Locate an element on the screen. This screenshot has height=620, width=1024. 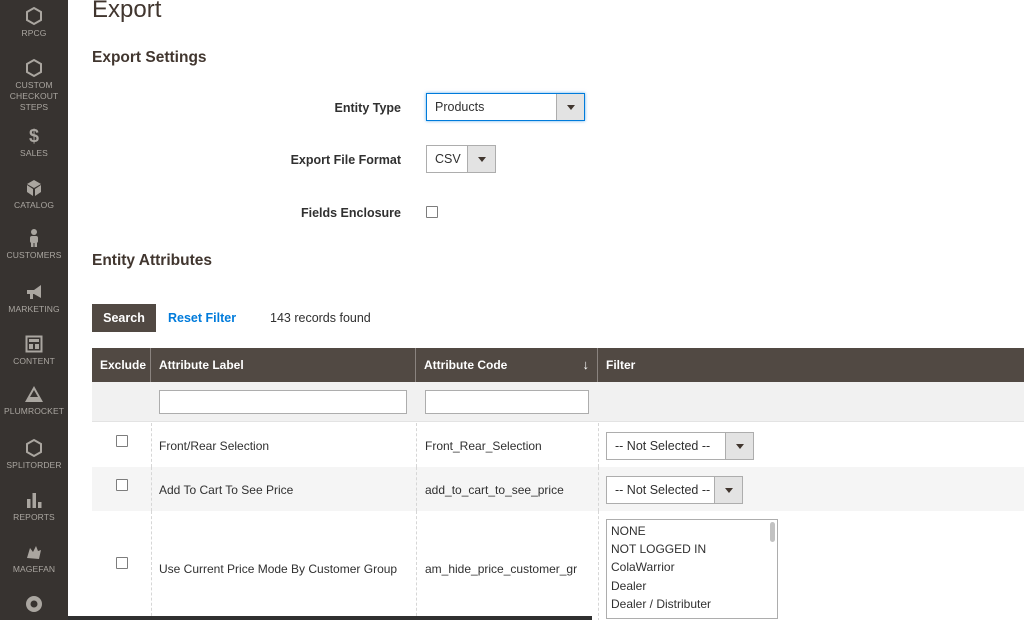
file-format-select: CSV is located at coordinates (461, 159).